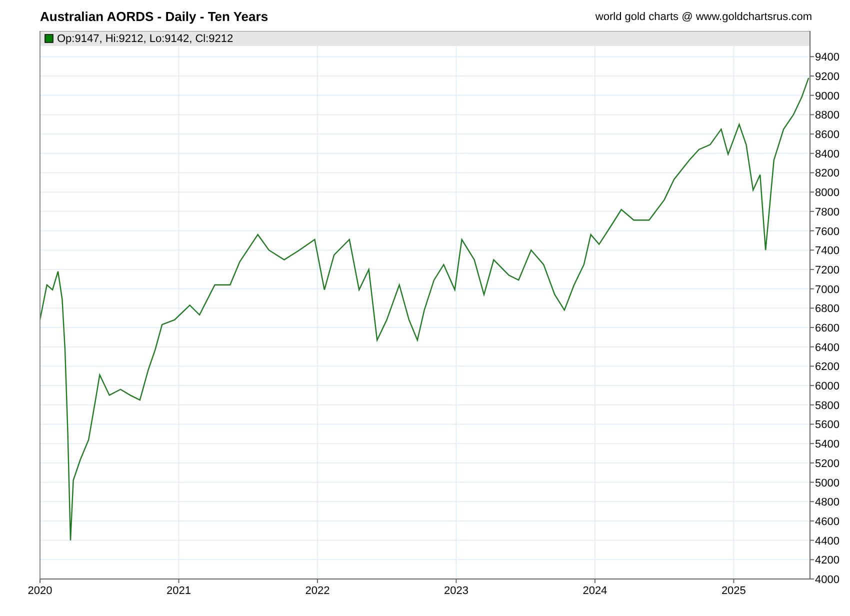  Describe the element at coordinates (827, 174) in the screenshot. I see `y-axis-label: 8200` at that location.